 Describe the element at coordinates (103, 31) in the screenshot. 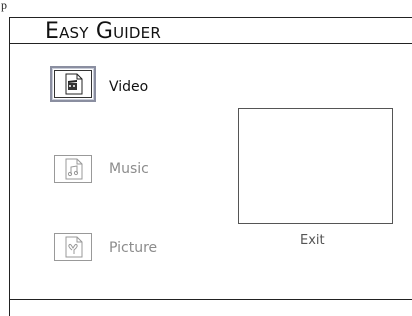

I see `app-title: Easy Guider` at that location.